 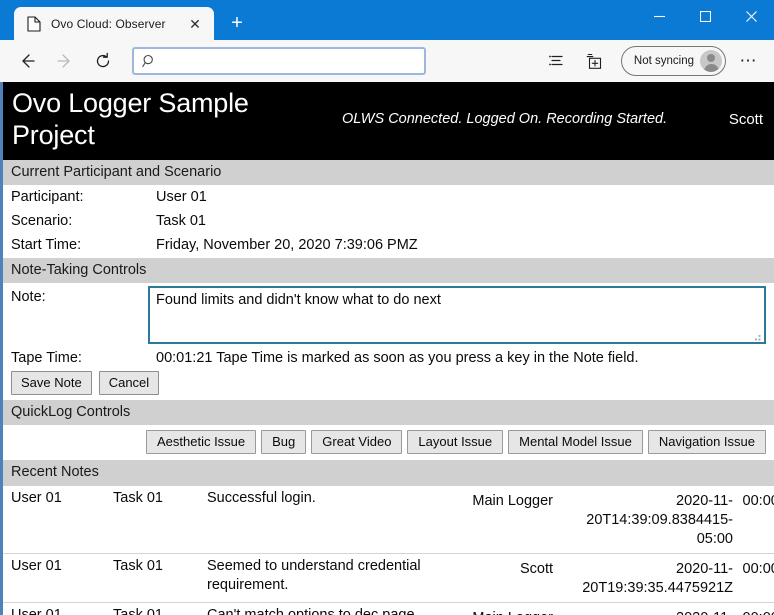 I want to click on address-input, so click(x=290, y=61).